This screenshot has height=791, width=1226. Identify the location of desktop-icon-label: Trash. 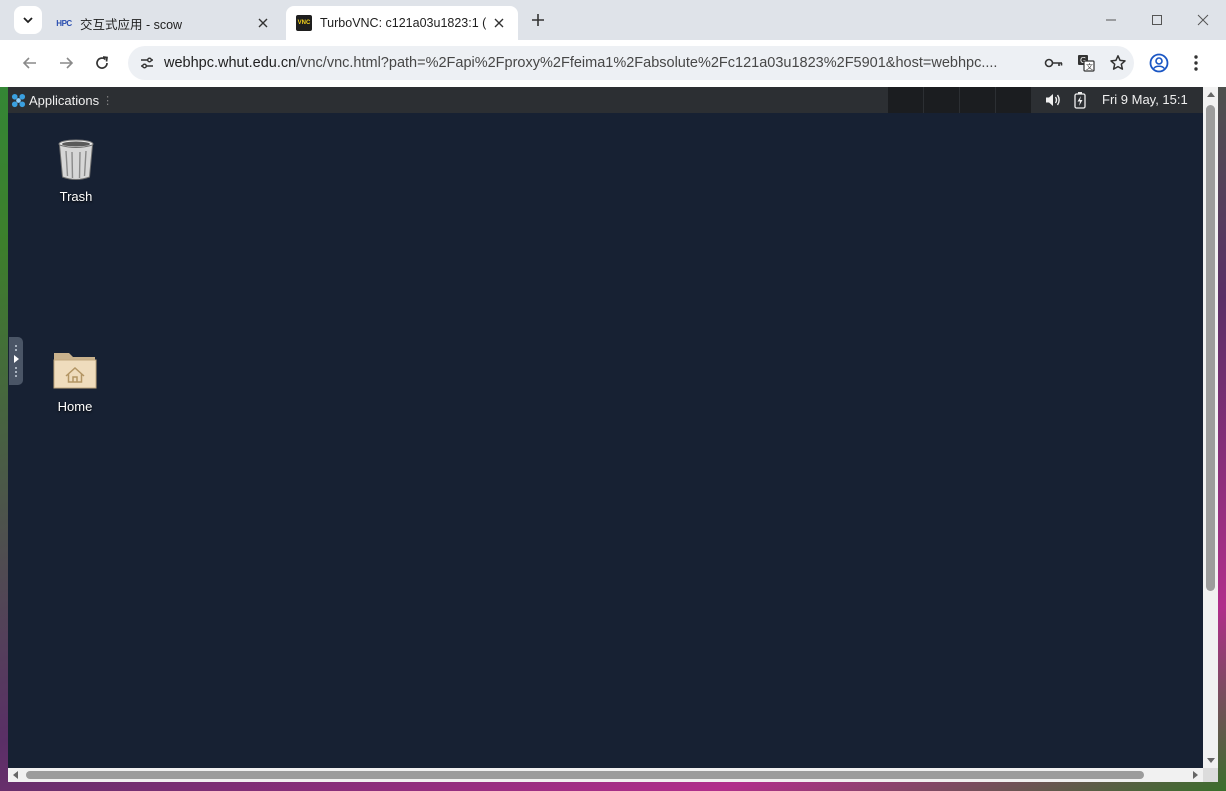
(76, 196).